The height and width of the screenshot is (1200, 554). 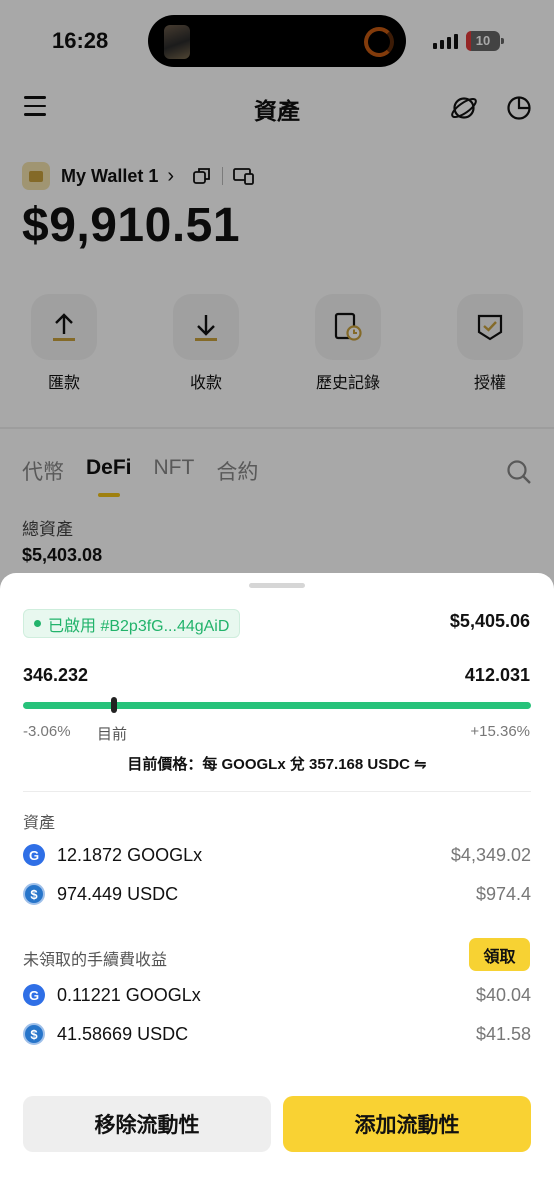 What do you see at coordinates (95, 960) in the screenshot?
I see `unclaimed-fees-label: 未領取的手續費收益` at bounding box center [95, 960].